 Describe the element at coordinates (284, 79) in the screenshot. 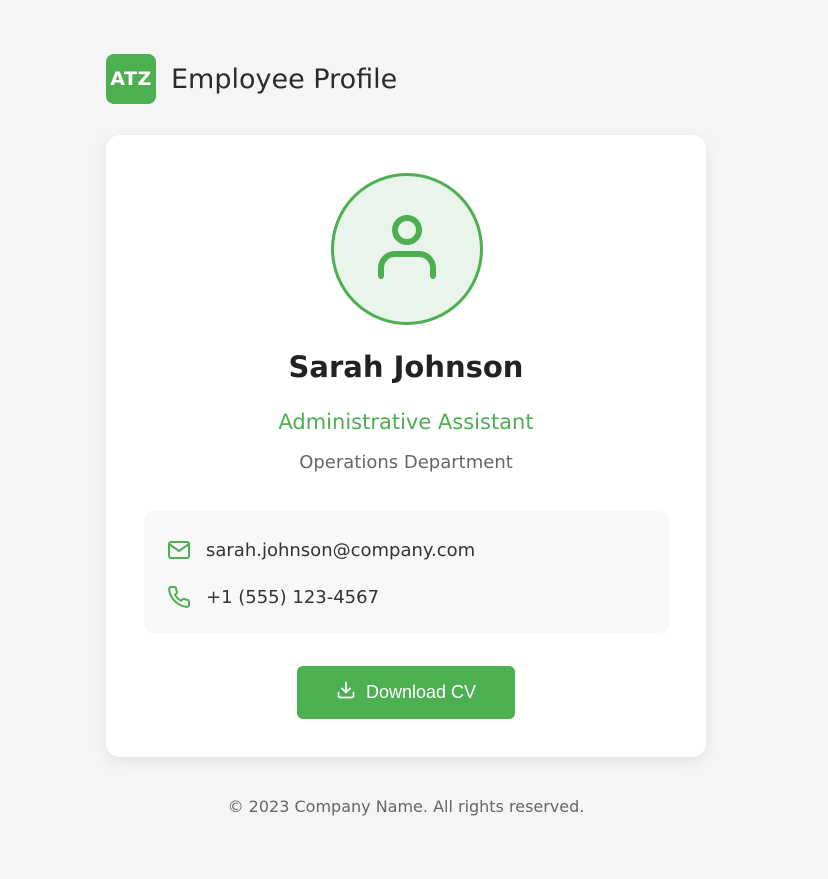

I see `page-title: Employee Profile` at that location.